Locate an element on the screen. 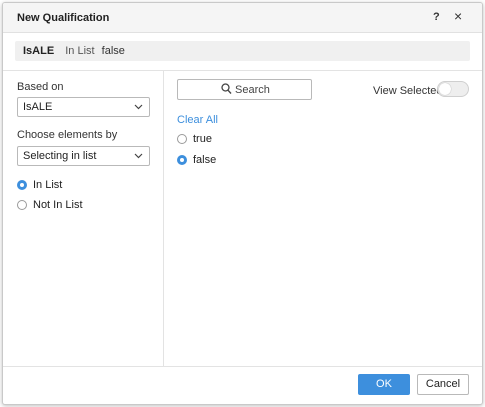  option-label: false is located at coordinates (205, 160).